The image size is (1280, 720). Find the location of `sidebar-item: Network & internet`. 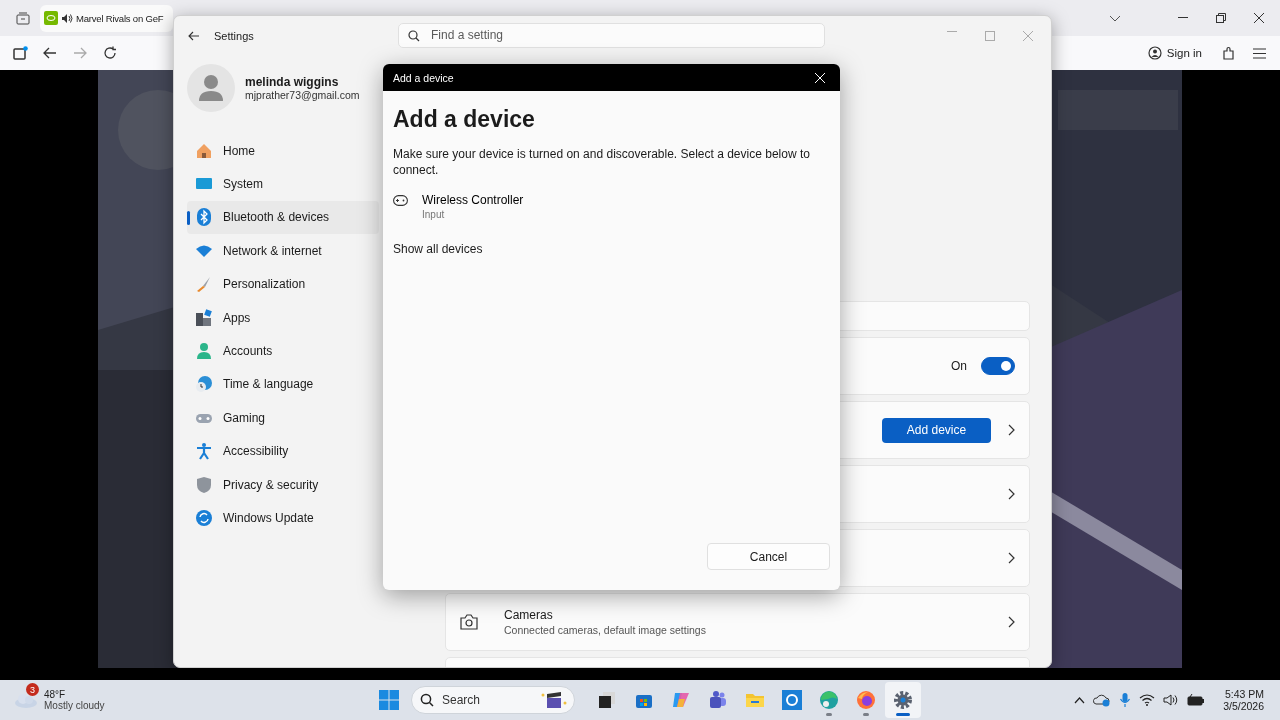

sidebar-item: Network & internet is located at coordinates (283, 251).